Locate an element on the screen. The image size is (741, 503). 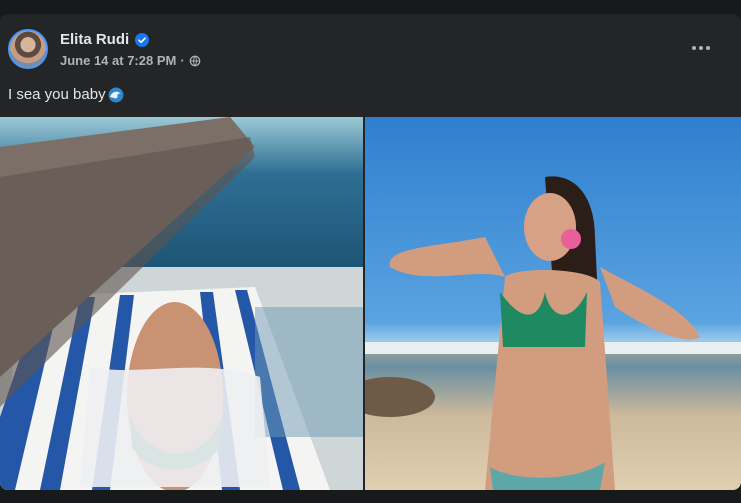
more-options-button is located at coordinates (701, 48).